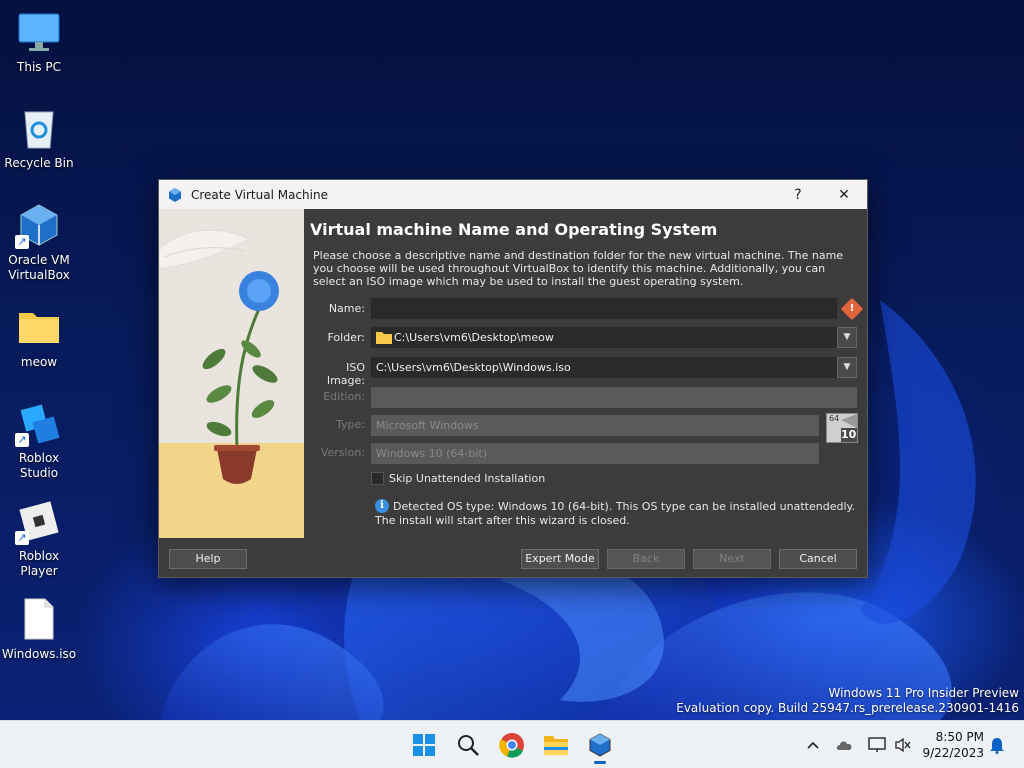 The height and width of the screenshot is (768, 1024). I want to click on start-icon, so click(424, 745).